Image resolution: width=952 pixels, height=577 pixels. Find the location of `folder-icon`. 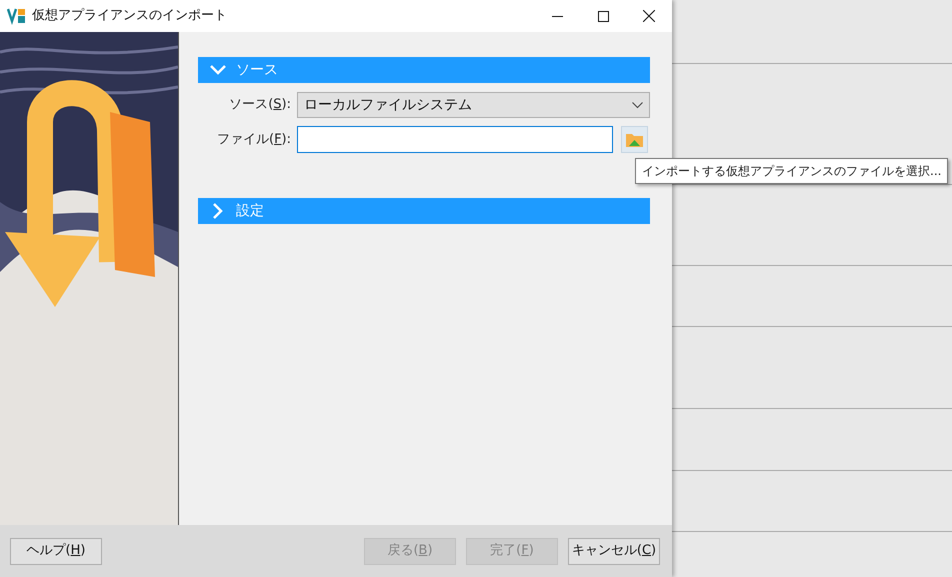

folder-icon is located at coordinates (634, 140).